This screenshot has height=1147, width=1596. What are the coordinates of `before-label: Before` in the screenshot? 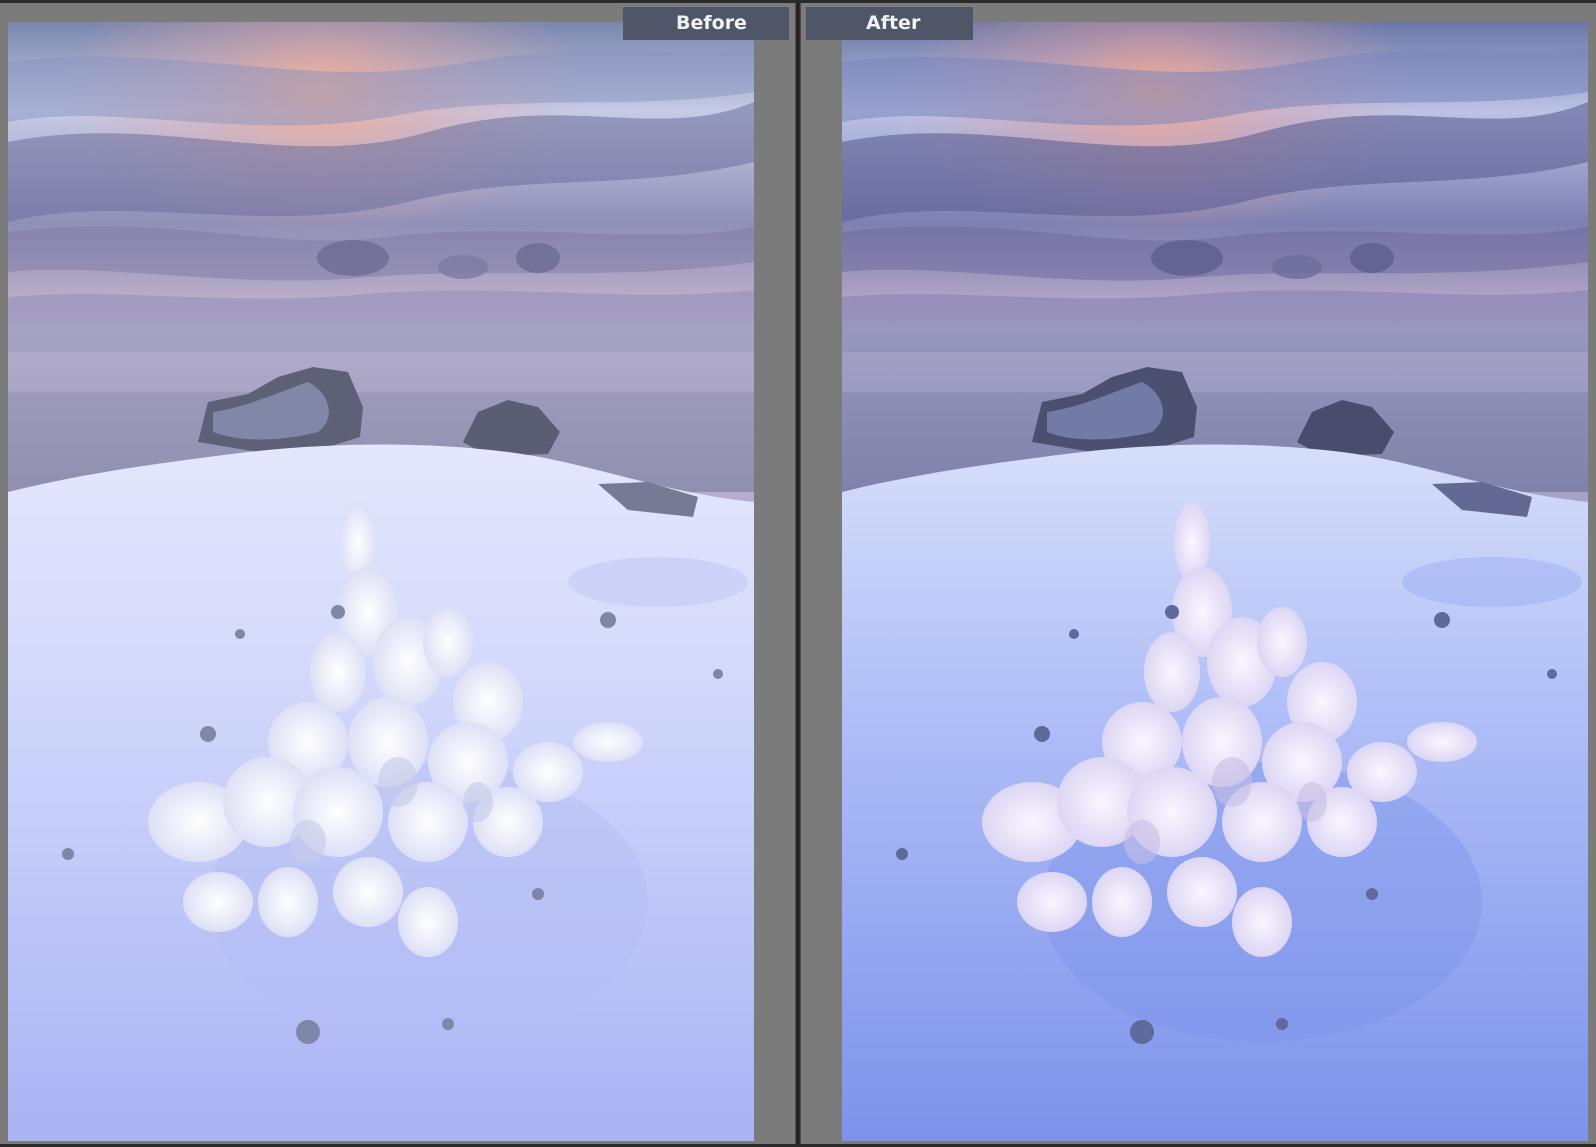 It's located at (706, 23).